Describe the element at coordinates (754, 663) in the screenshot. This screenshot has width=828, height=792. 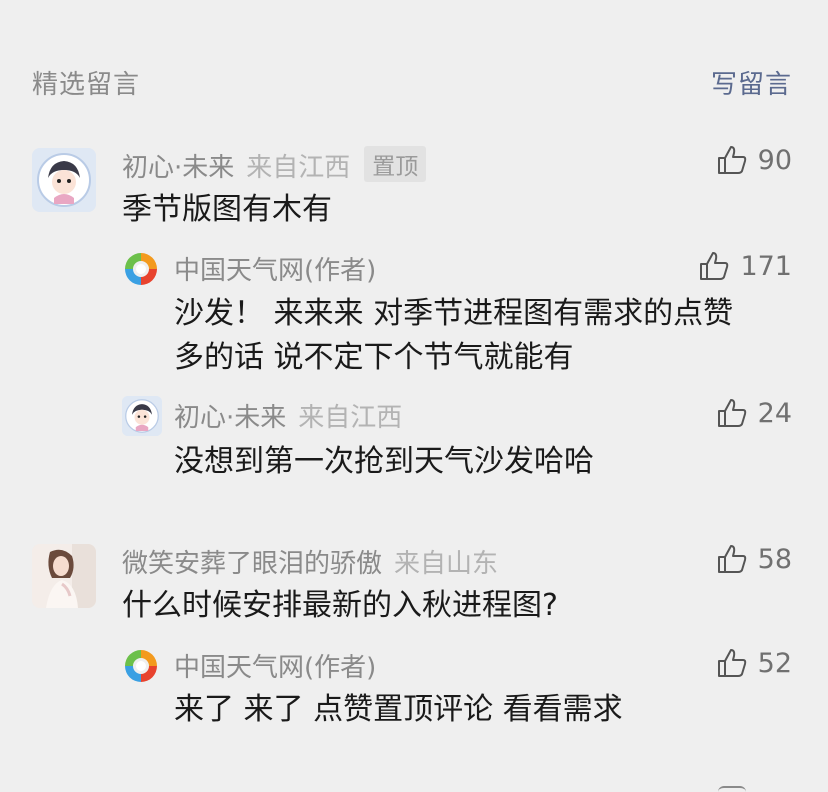
I see `like-button: 52` at that location.